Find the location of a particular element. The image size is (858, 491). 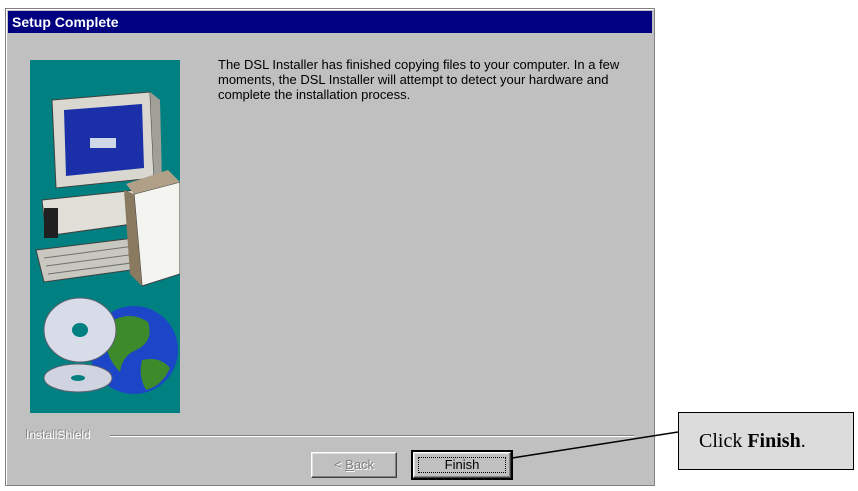

callout-prefix: Click is located at coordinates (723, 441).